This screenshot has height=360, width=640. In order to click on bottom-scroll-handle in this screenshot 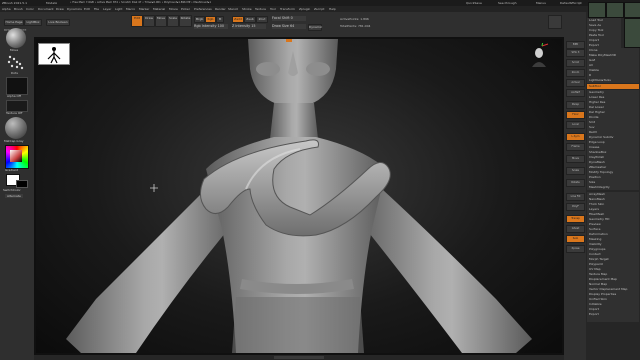, I will do `click(299, 357)`.